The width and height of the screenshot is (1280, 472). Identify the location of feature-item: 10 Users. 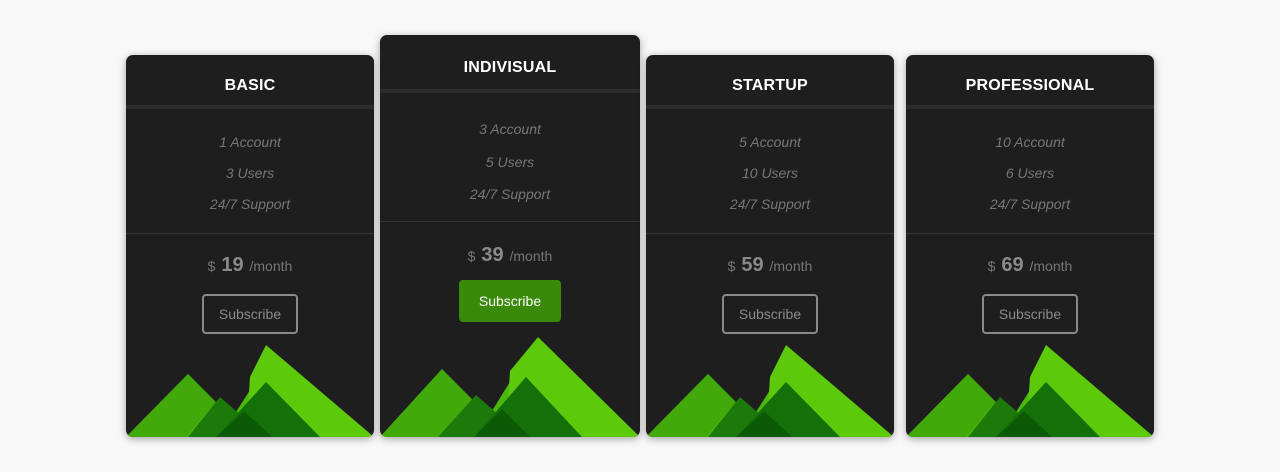
(770, 173).